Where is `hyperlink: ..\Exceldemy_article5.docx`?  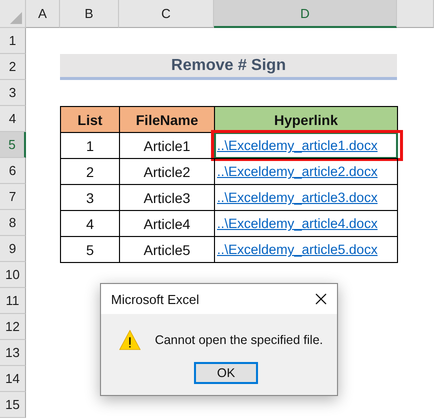
hyperlink: ..\Exceldemy_article5.docx is located at coordinates (297, 249).